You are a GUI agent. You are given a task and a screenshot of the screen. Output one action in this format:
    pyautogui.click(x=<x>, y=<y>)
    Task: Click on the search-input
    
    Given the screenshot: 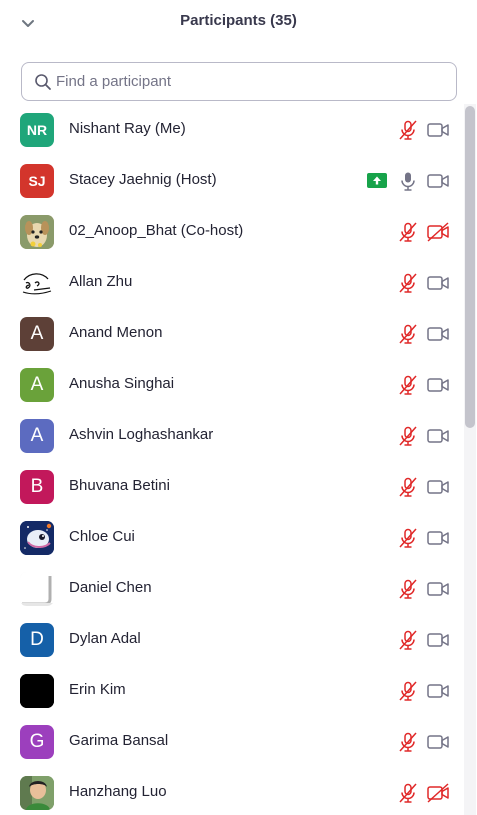 What is the action you would take?
    pyautogui.click(x=251, y=81)
    